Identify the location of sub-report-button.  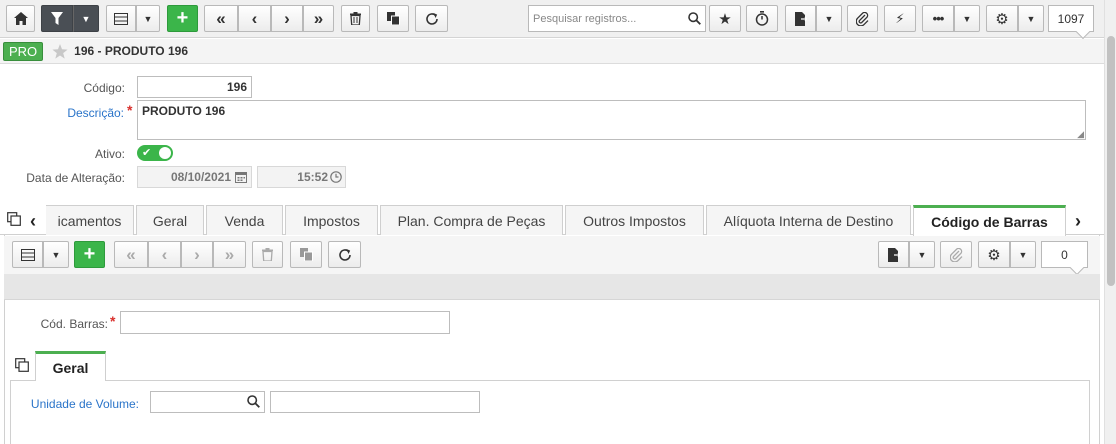
(893, 254).